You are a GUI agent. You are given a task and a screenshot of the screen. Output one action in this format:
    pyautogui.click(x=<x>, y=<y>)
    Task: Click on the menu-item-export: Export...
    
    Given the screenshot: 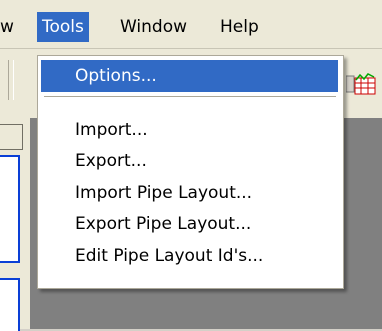 What is the action you would take?
    pyautogui.click(x=189, y=161)
    